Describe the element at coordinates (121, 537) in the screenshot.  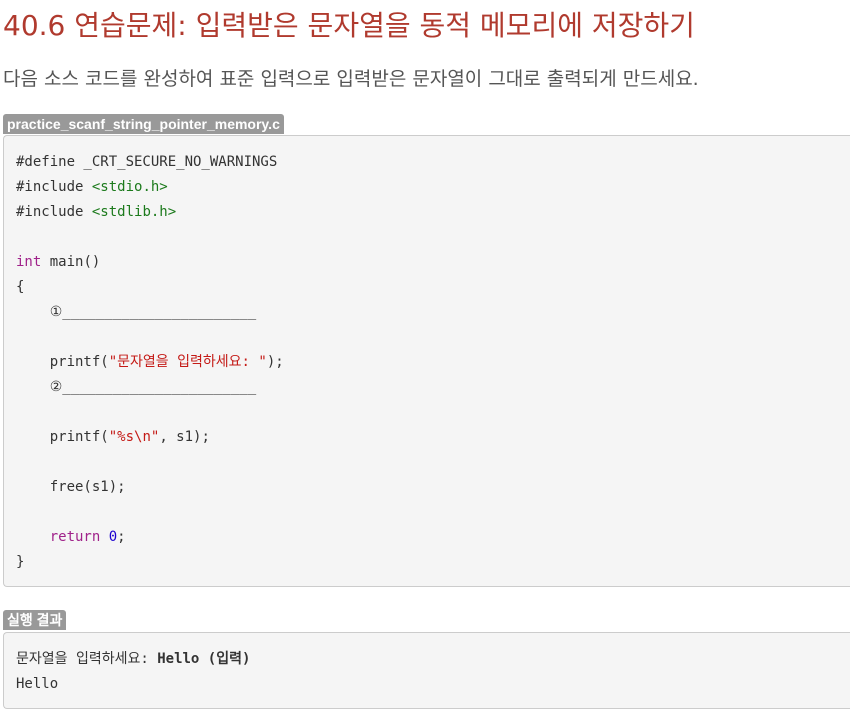
I see `code-punct: ;` at that location.